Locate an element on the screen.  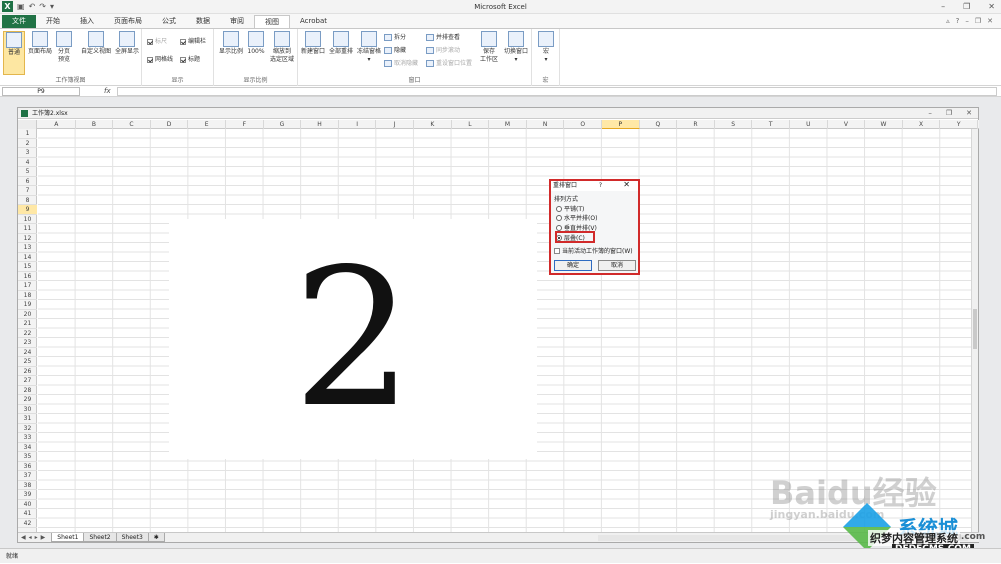
row-header: 35 is located at coordinates (27, 457).